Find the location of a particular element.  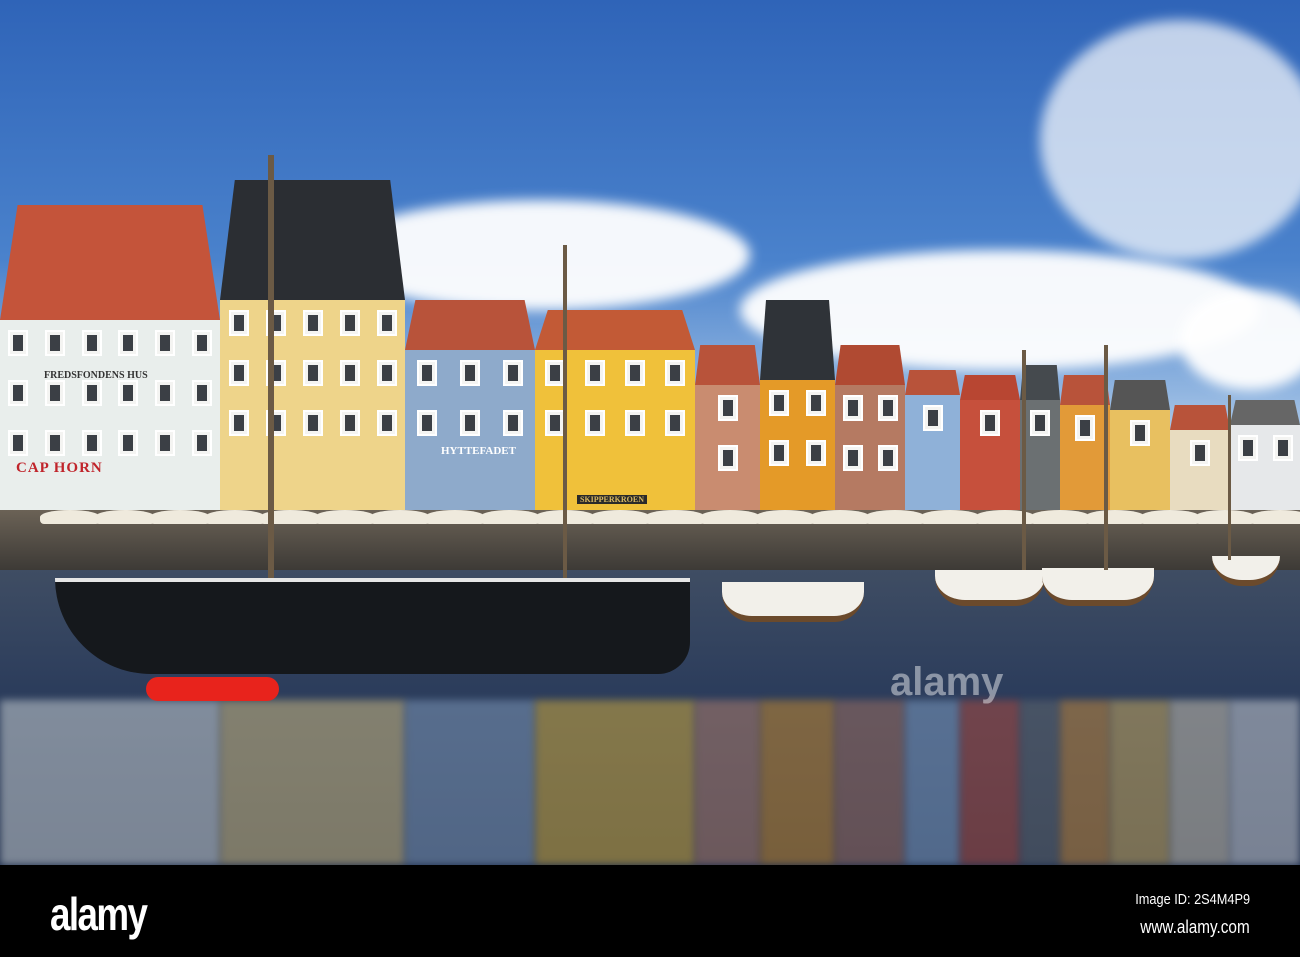

website-link: www.alamy.com is located at coordinates (1195, 927).